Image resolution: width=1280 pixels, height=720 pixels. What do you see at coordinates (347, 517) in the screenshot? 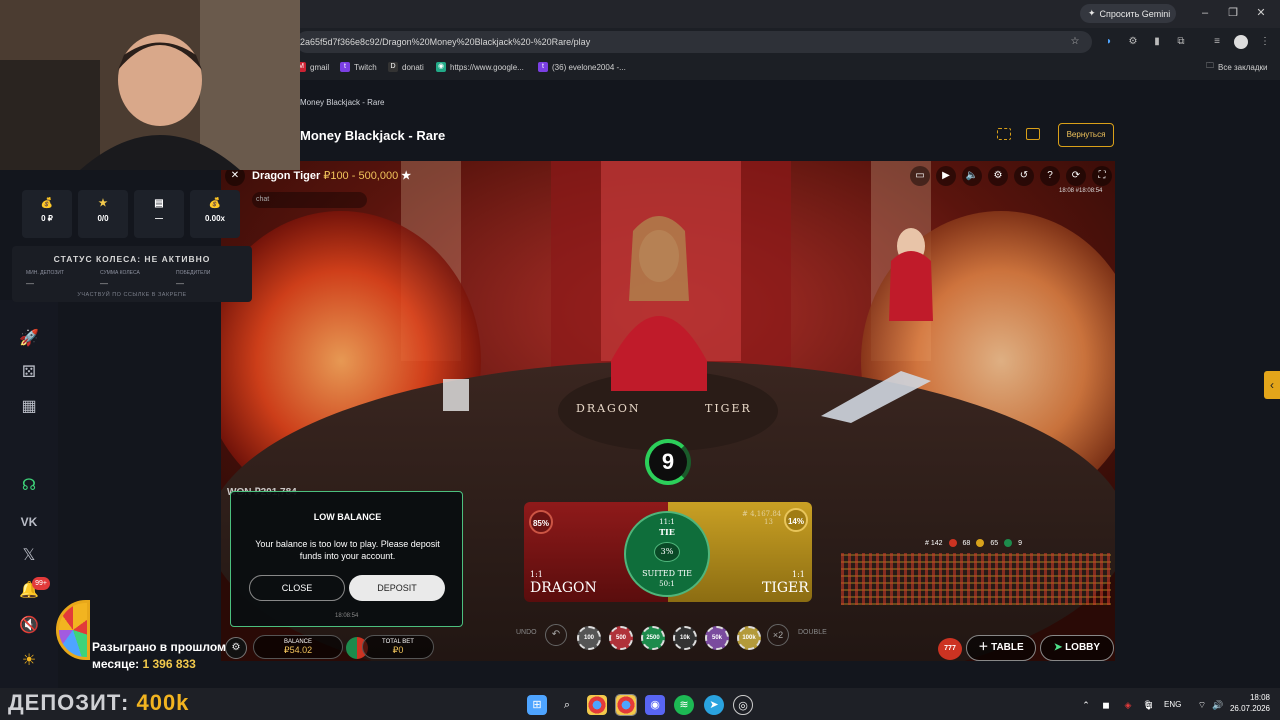
I see `modal-title: LOW BALANCE` at bounding box center [347, 517].